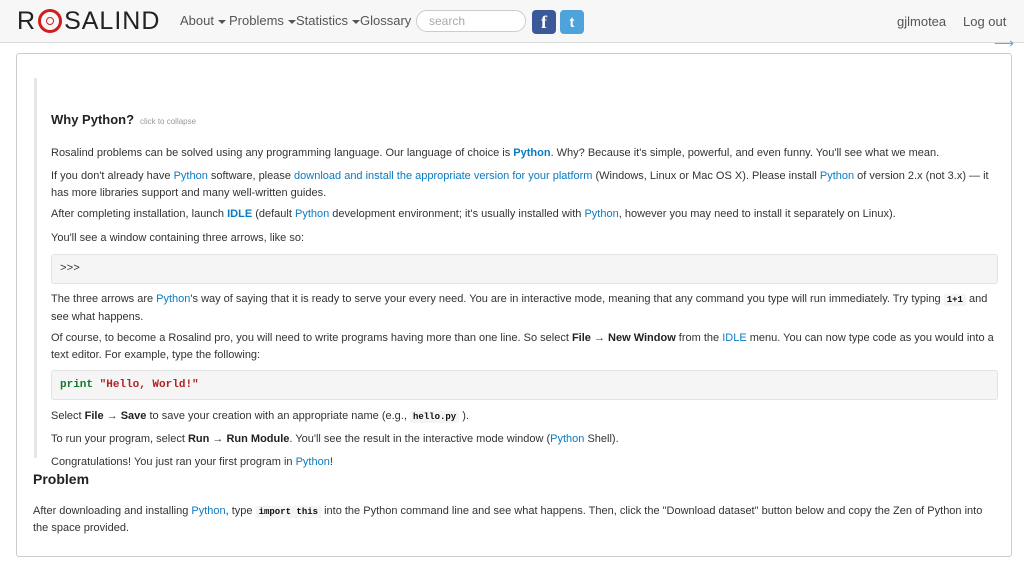 The image size is (1024, 564). What do you see at coordinates (50, 21) in the screenshot?
I see `logo-ring-icon` at bounding box center [50, 21].